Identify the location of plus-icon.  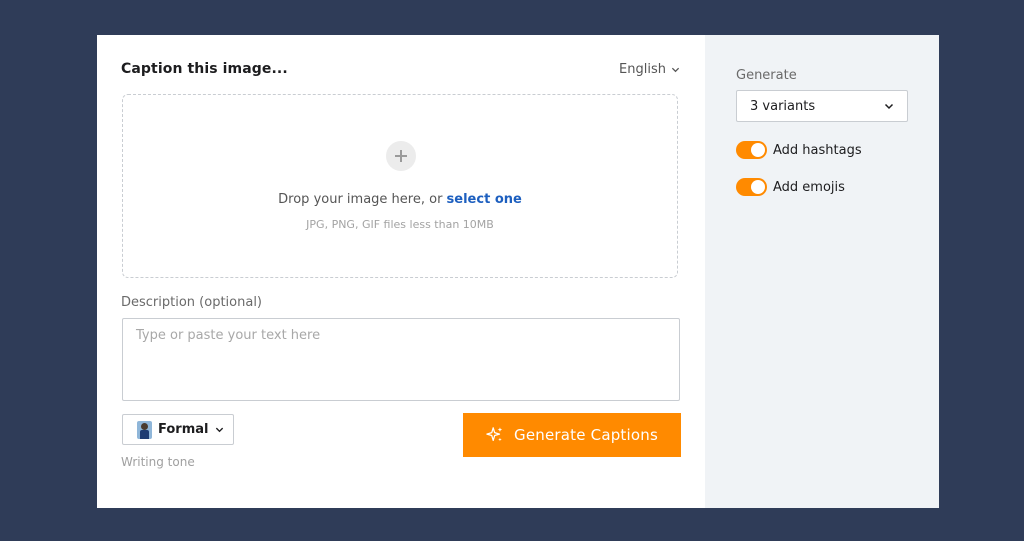
(401, 156).